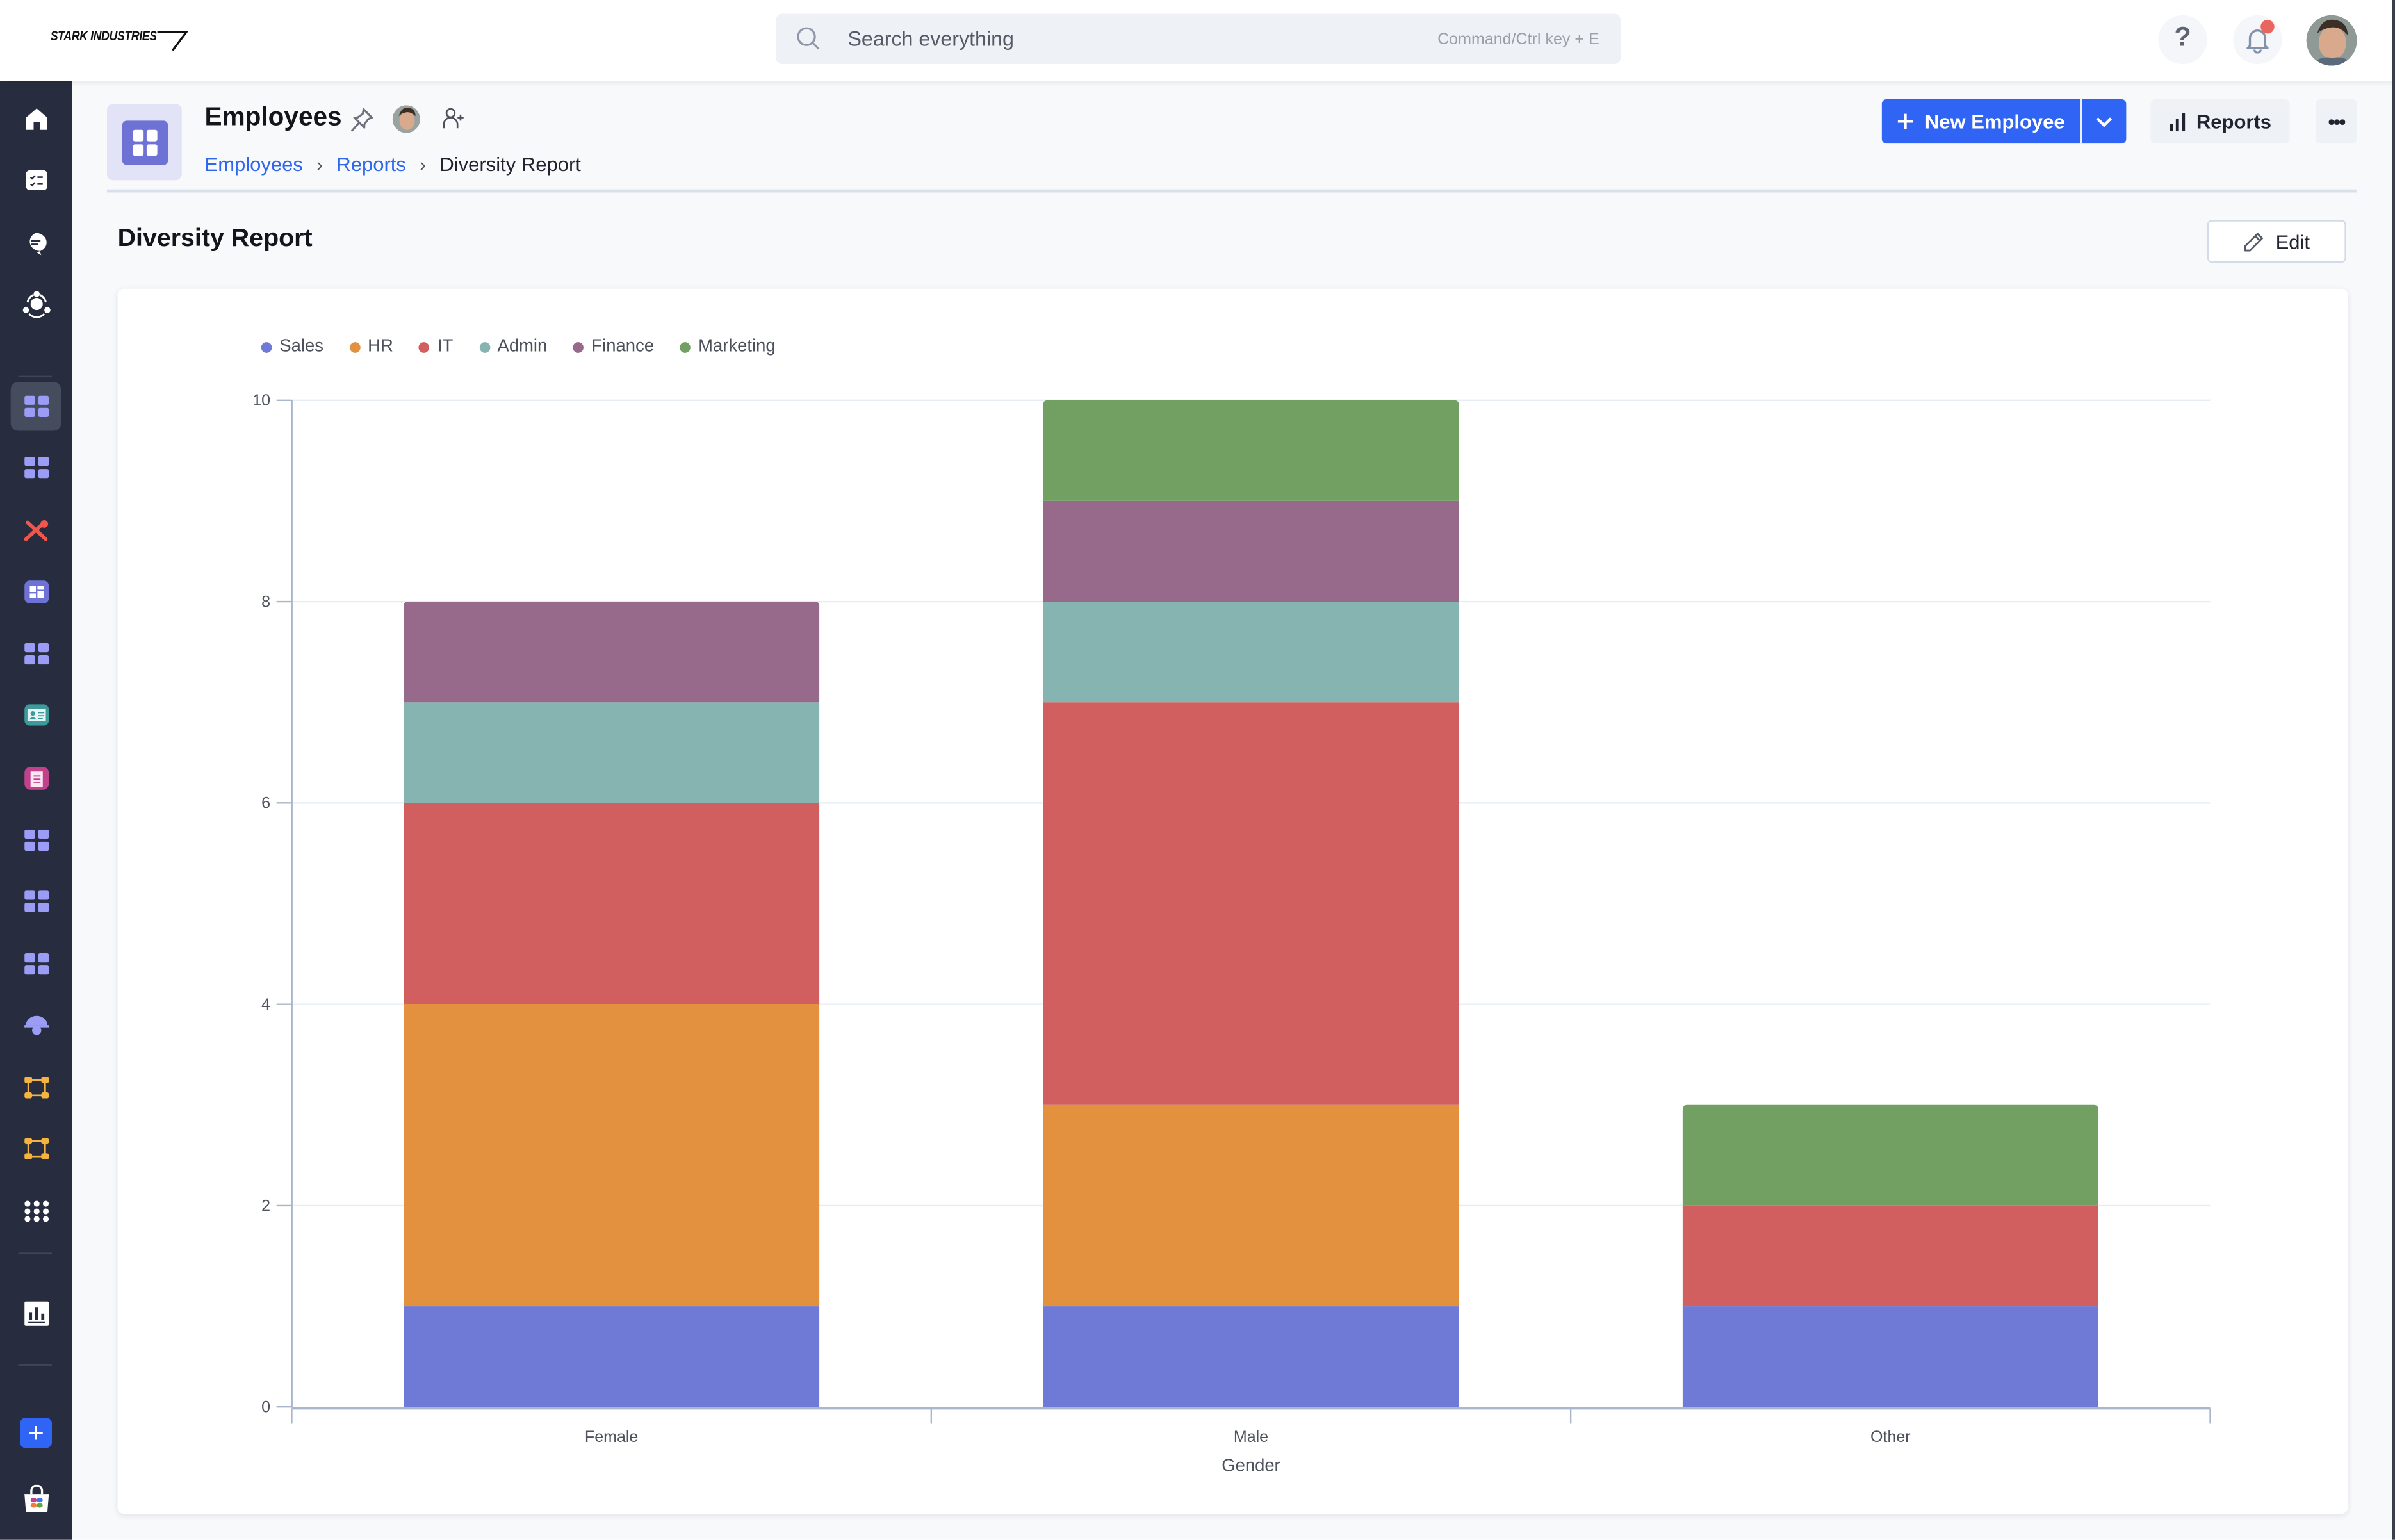 This screenshot has width=2395, height=1540. I want to click on bar-segment-male-admin, so click(1251, 652).